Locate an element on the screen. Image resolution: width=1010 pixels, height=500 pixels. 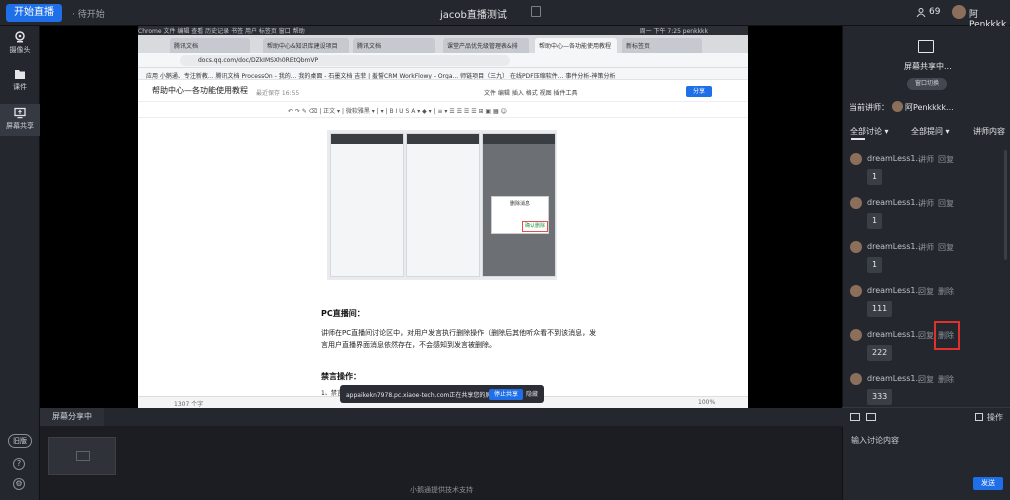
delete-dialog-title: 删除消息 is located at coordinates (519, 204).